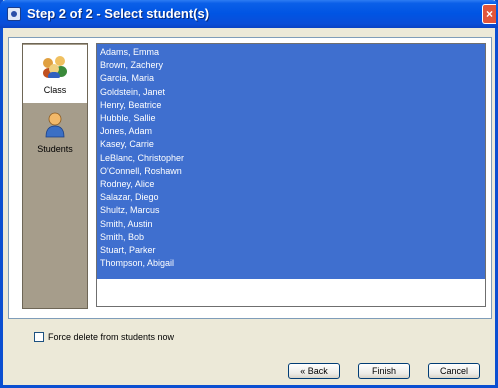 This screenshot has width=498, height=388. I want to click on student-icon, so click(55, 125).